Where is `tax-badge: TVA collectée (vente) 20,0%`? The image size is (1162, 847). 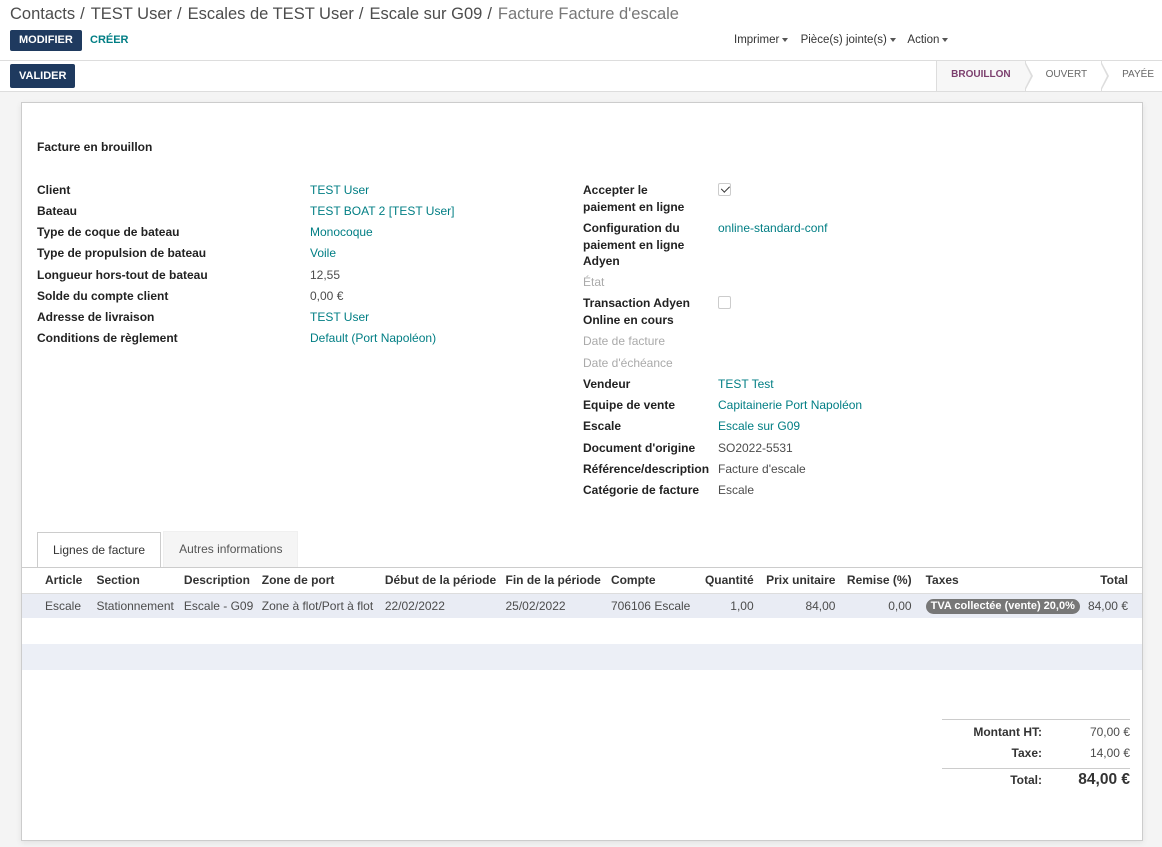
tax-badge: TVA collectée (vente) 20,0% is located at coordinates (1002, 606).